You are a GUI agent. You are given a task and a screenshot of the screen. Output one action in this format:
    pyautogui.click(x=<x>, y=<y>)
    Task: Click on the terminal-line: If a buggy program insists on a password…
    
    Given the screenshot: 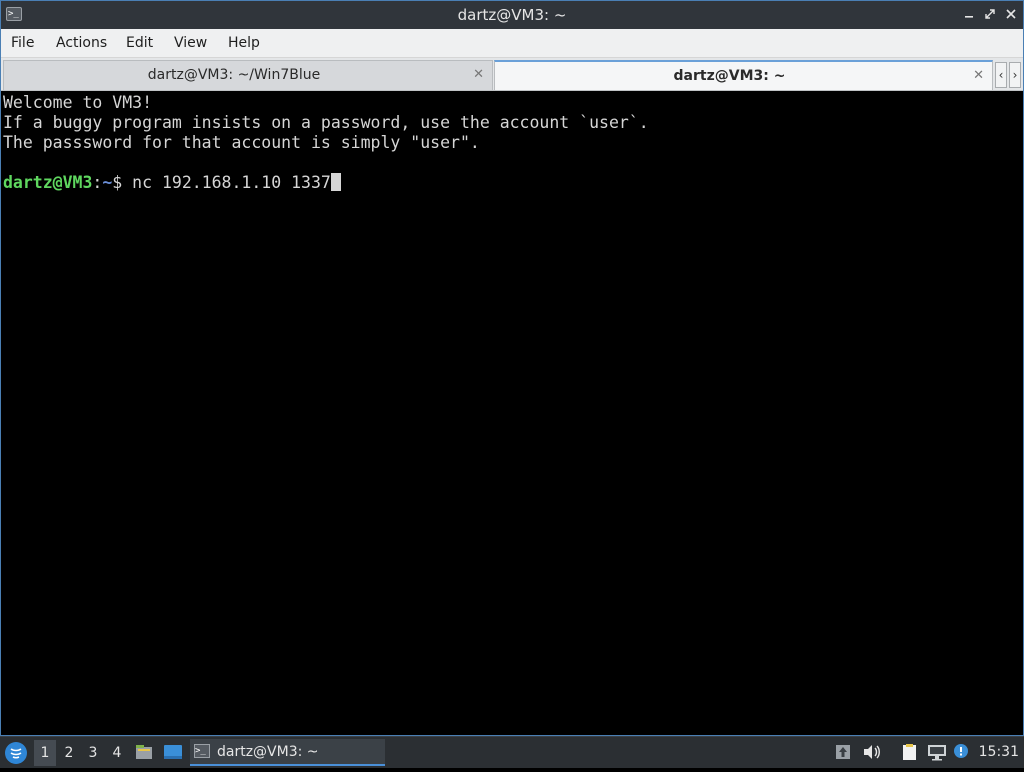 What is the action you would take?
    pyautogui.click(x=326, y=122)
    